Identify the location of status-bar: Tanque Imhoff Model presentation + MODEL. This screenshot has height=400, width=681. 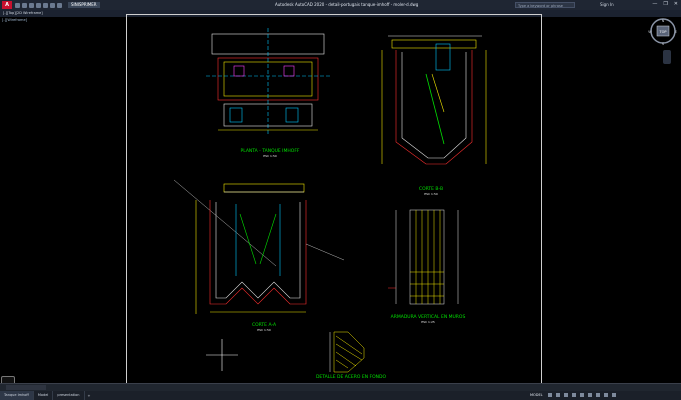
(340, 395).